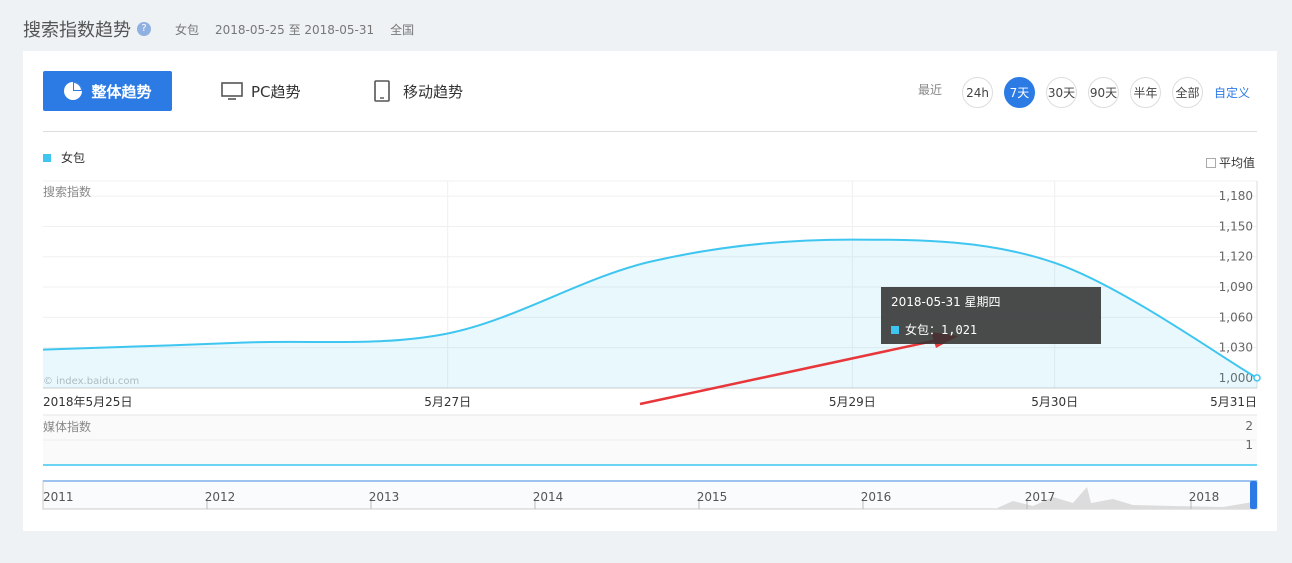  I want to click on y-tick-label: 1,120, so click(1236, 257).